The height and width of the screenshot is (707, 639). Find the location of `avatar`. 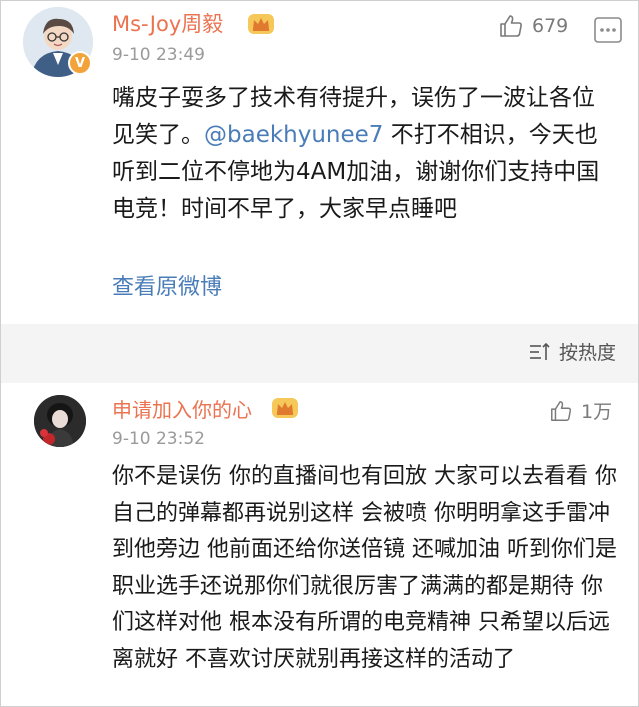

avatar is located at coordinates (60, 421).